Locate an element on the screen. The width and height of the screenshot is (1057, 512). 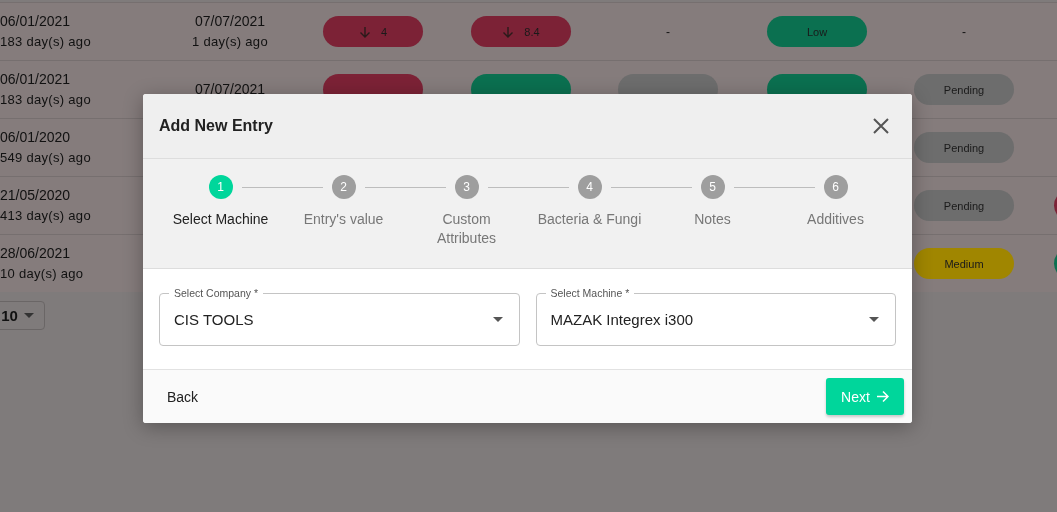
close-icon is located at coordinates (881, 126).